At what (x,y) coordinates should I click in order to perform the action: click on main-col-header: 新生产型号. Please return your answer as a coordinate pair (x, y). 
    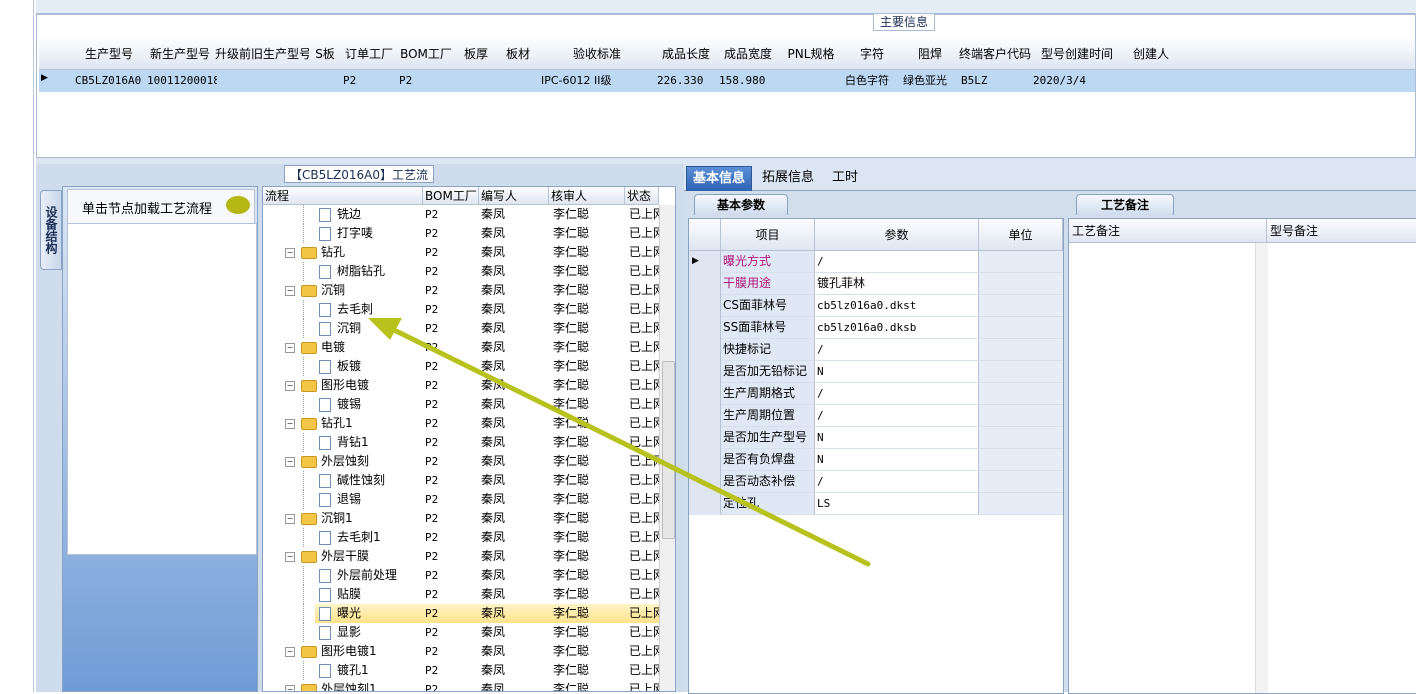
    Looking at the image, I should click on (180, 54).